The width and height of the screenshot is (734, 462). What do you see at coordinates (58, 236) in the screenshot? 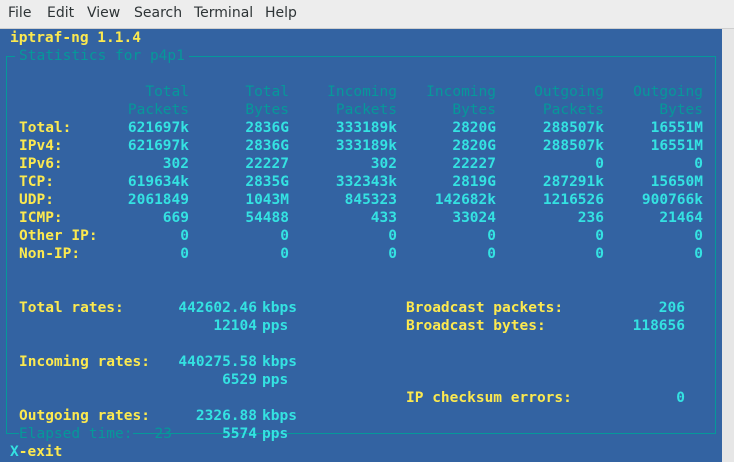
I see `row-label: Other IP:` at bounding box center [58, 236].